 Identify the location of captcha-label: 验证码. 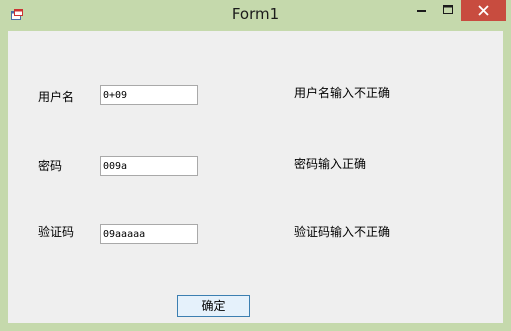
(56, 232).